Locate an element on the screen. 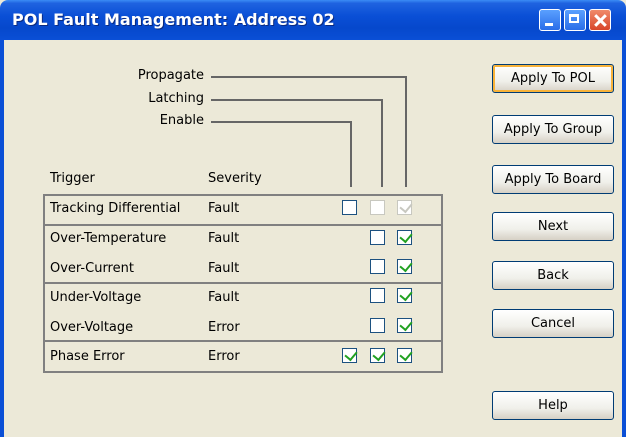  title-bar: POL Fault Management: Address 02 is located at coordinates (313, 20).